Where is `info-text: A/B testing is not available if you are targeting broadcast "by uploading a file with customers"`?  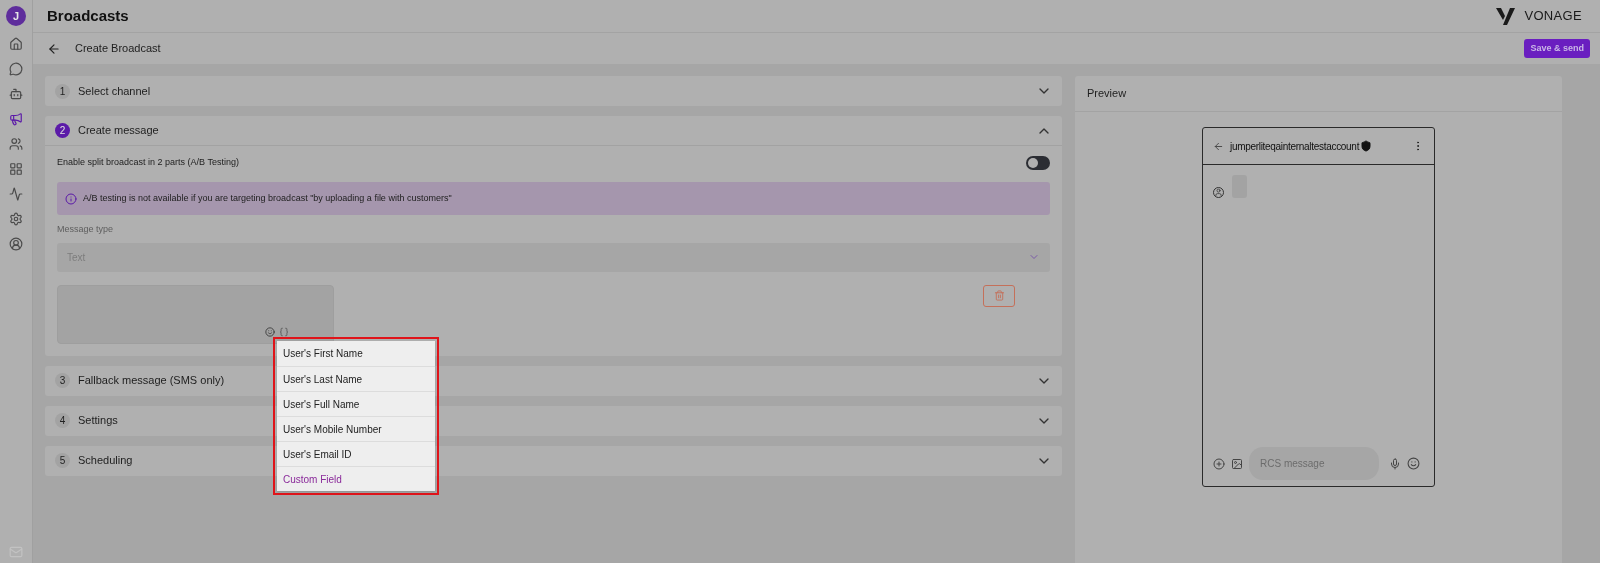
info-text: A/B testing is not available if you are targeting broadcast "by uploading a file with customers" is located at coordinates (267, 198).